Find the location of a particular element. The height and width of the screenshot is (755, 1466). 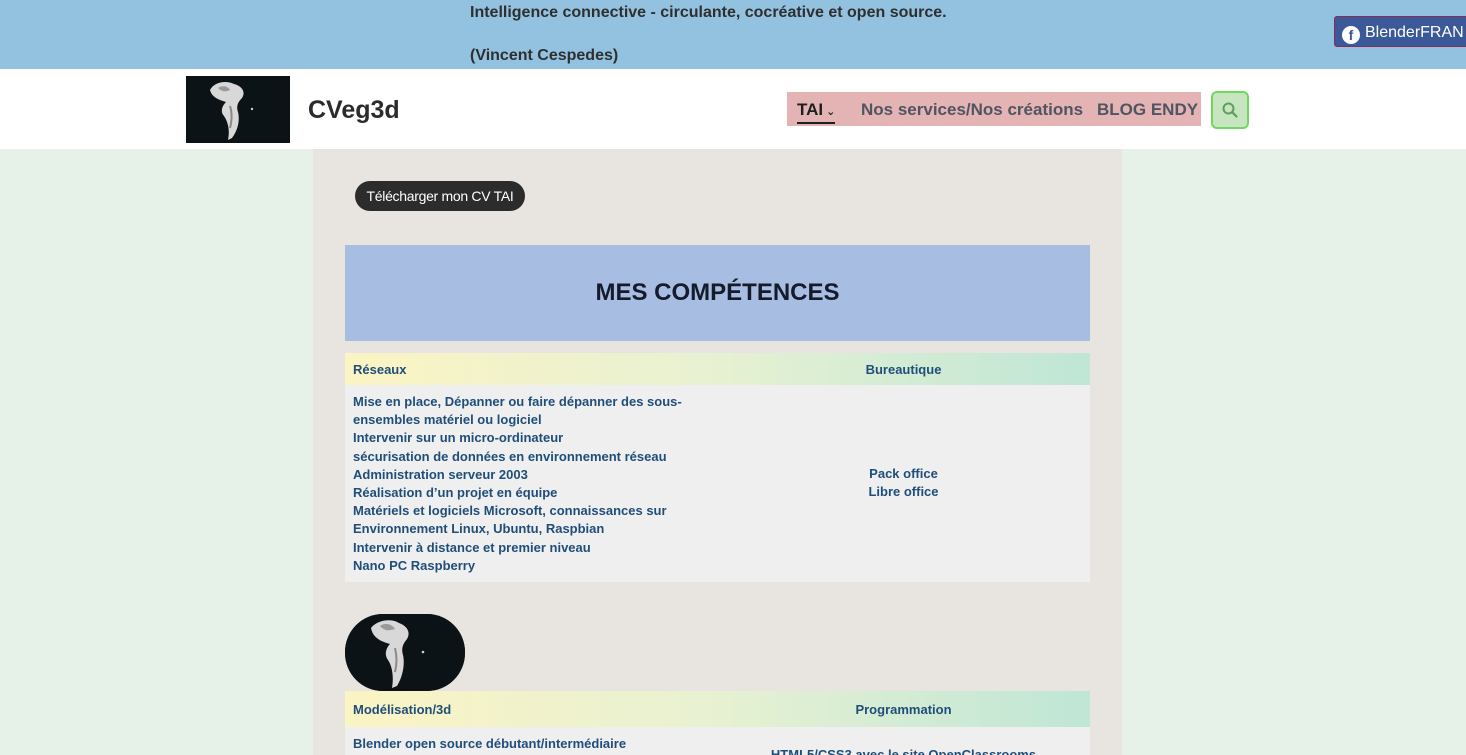

sculpture-thumbnail is located at coordinates (405, 652).